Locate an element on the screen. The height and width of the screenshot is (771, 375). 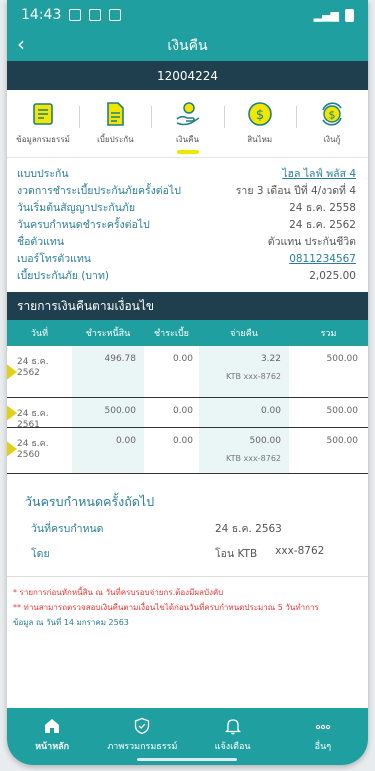
detail-row: เบี้ยประกันภัย (บาท) 2,025.00 is located at coordinates (186, 276).